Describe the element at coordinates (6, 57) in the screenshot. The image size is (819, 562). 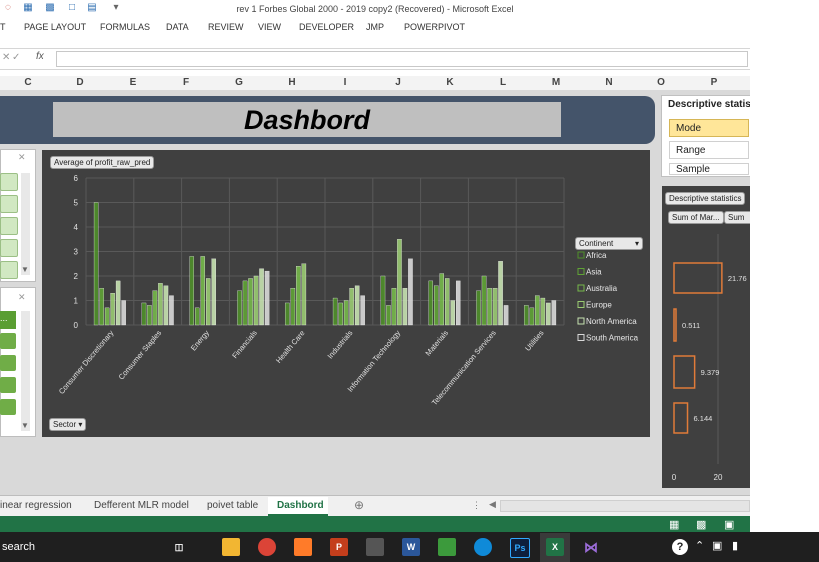
I see `cancel-icon: ✕` at that location.